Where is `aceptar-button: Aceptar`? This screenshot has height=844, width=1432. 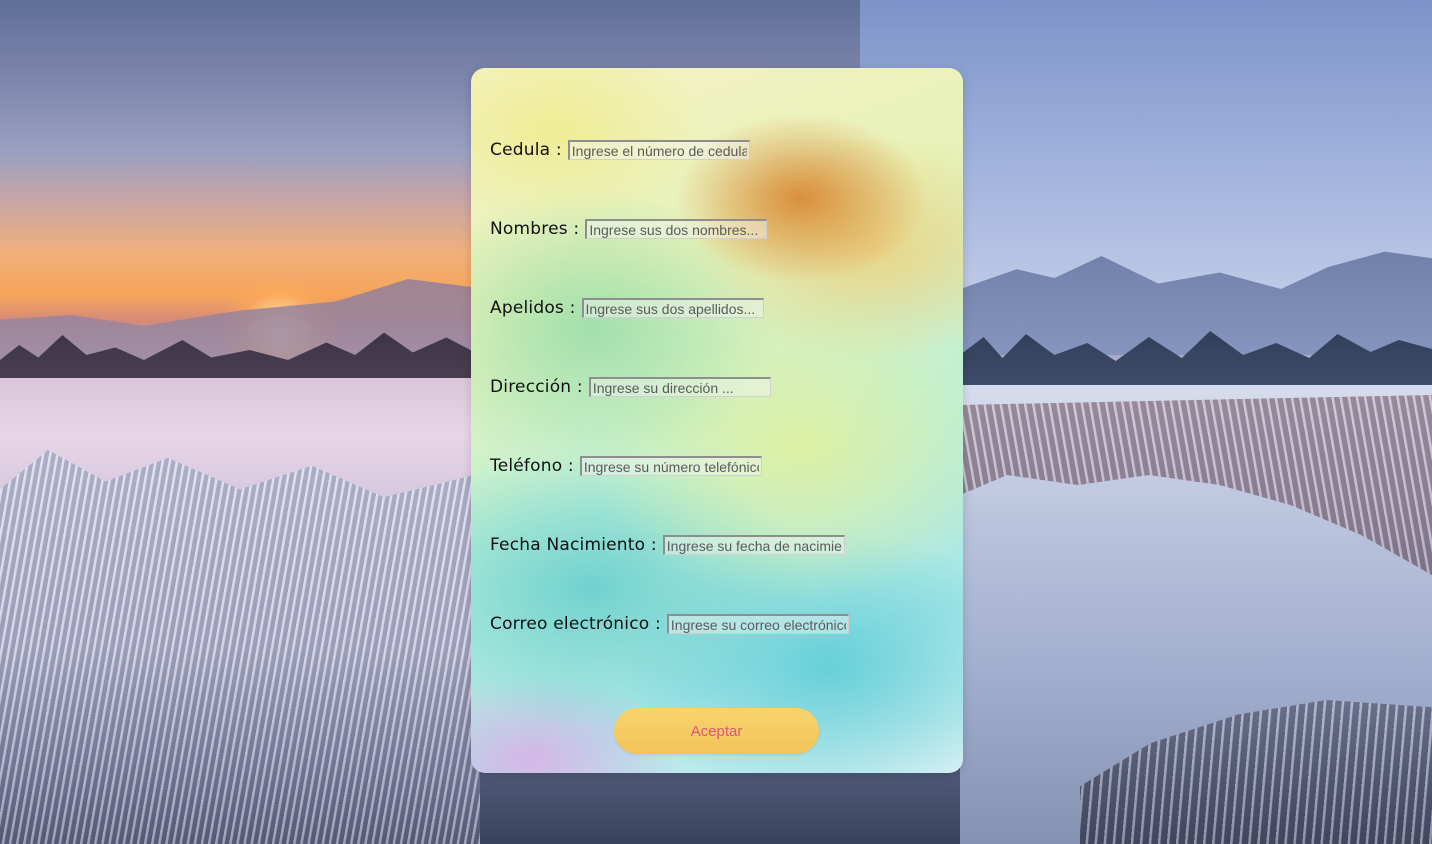
aceptar-button: Aceptar is located at coordinates (716, 731).